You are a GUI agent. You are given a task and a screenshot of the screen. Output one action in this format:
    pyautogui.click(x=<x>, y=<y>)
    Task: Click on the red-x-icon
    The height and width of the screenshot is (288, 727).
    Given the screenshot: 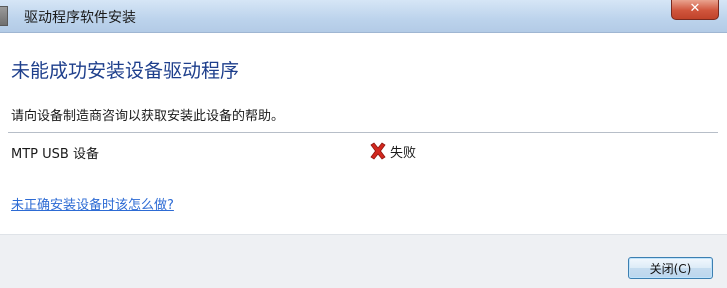 What is the action you would take?
    pyautogui.click(x=378, y=151)
    